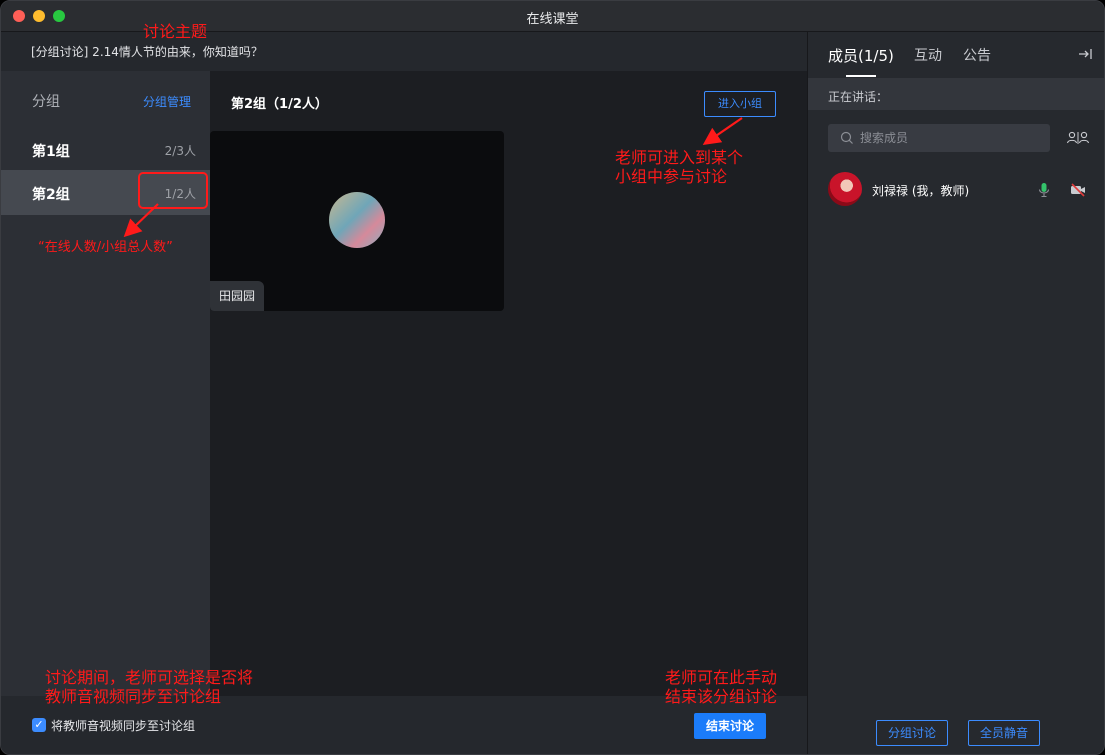  I want to click on group-name: 第2组, so click(51, 195).